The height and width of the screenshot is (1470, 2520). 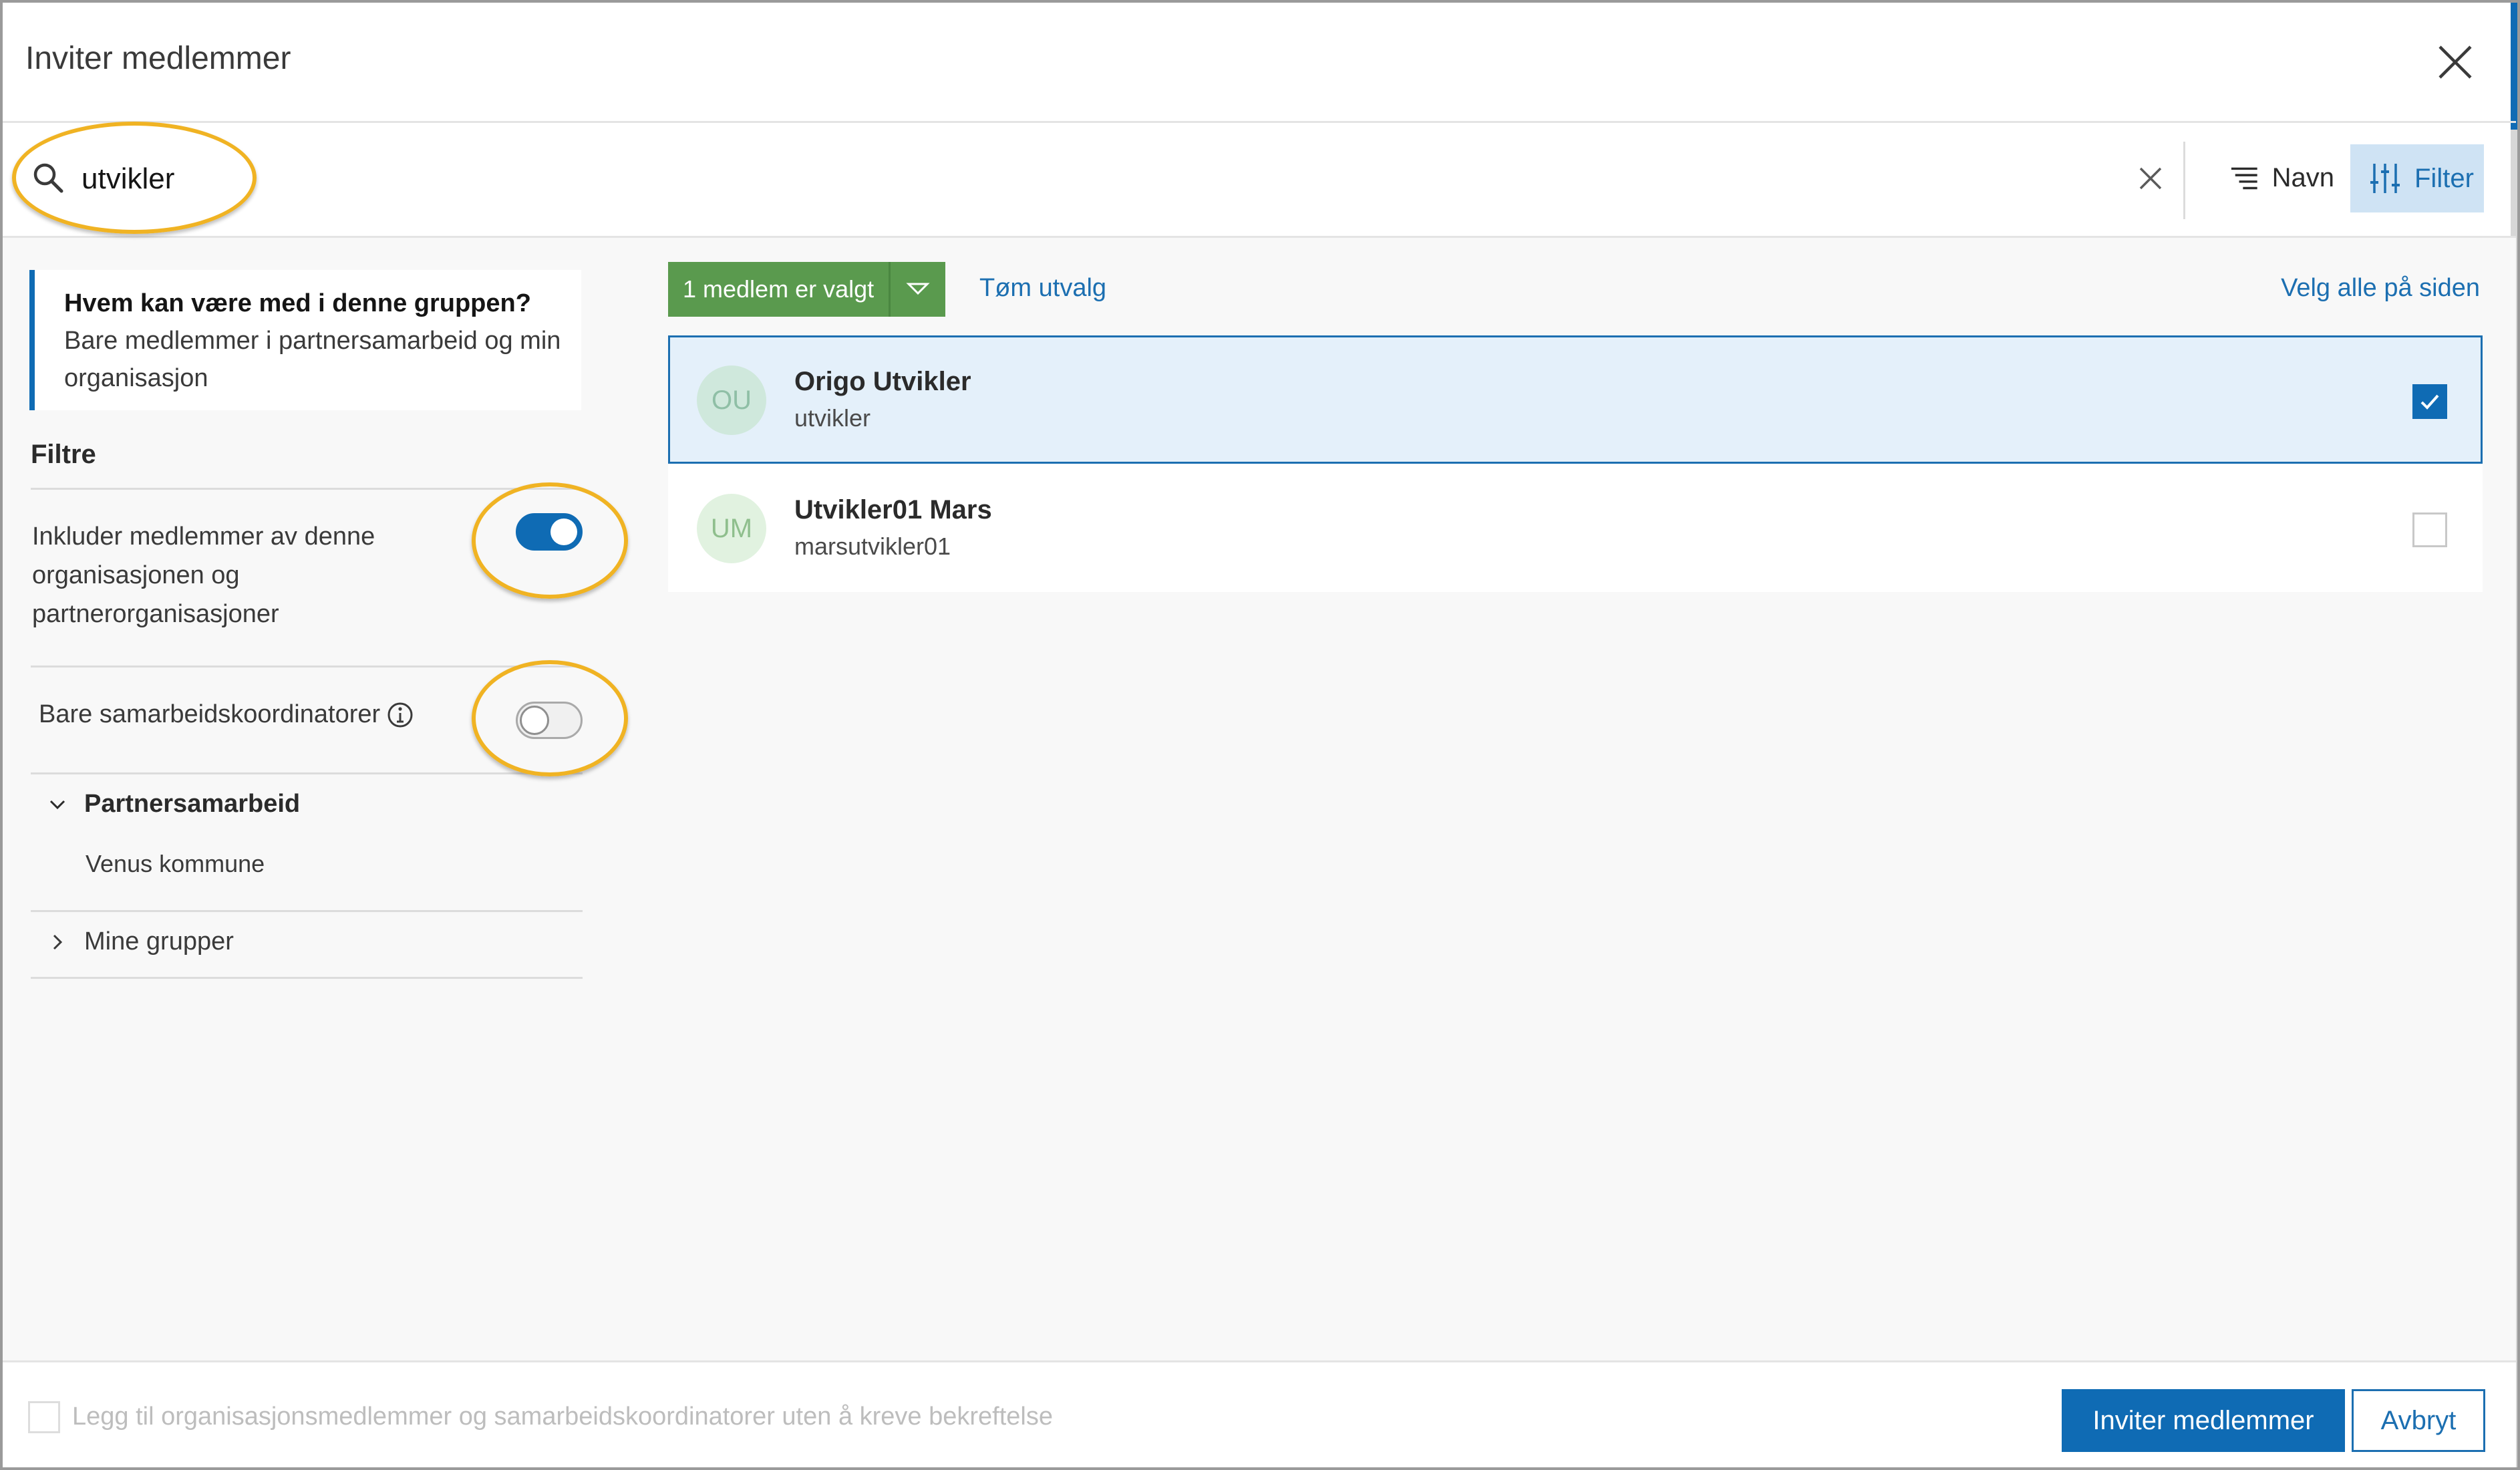 I want to click on dialog-header: Inviter medlemmer, so click(x=1259, y=63).